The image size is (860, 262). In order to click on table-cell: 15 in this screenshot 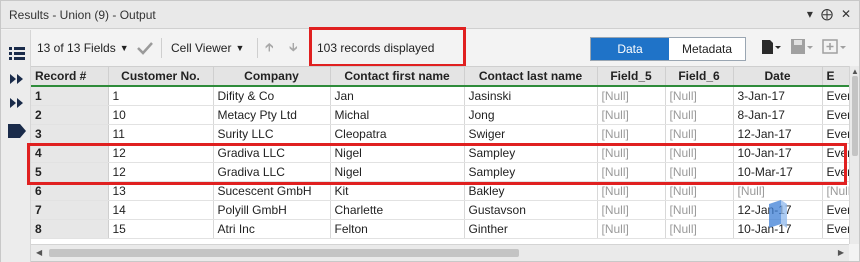, I will do `click(161, 229)`.